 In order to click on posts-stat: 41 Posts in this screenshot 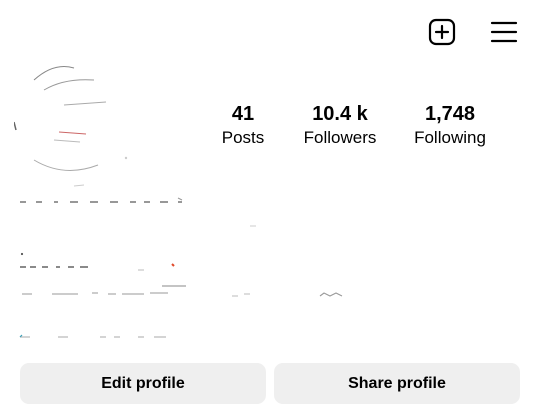, I will do `click(243, 125)`.